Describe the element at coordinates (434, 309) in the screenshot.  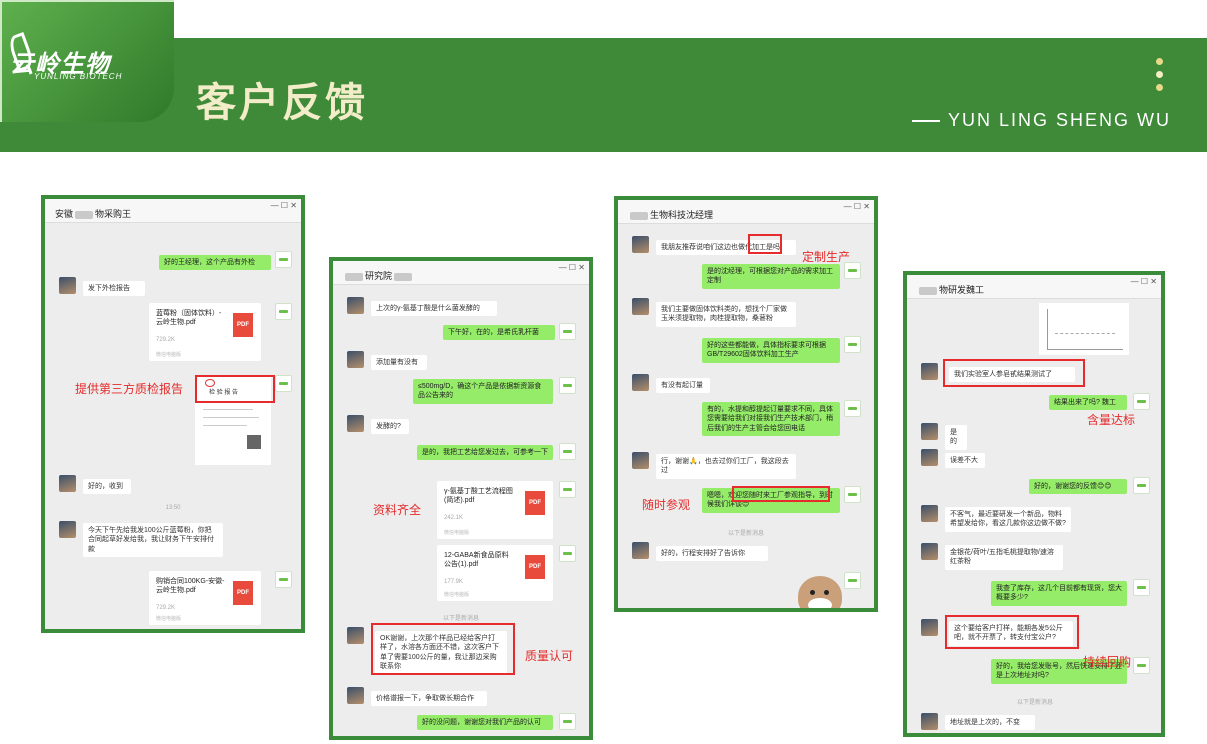
I see `message-in: 上次的γ-氨基丁酸是什么菌发酵的` at that location.